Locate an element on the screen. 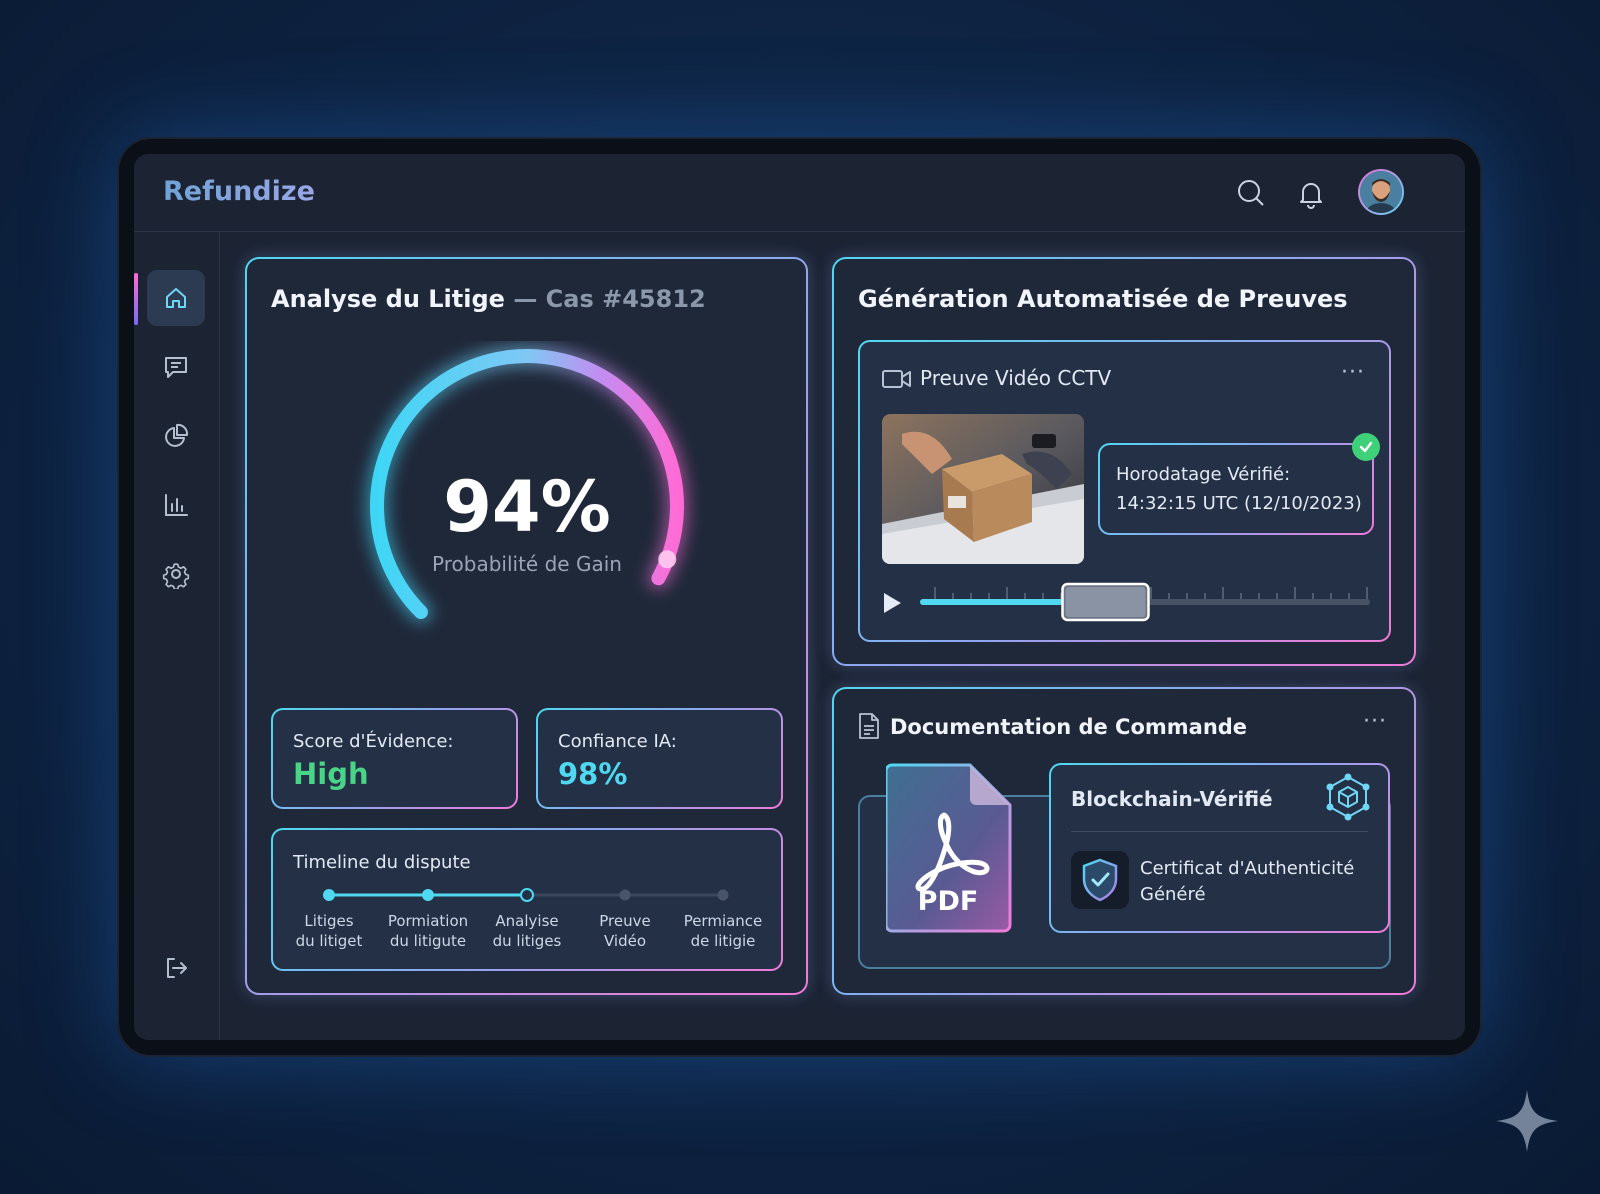 The width and height of the screenshot is (1600, 1194). sidebar-item-settings is located at coordinates (176, 574).